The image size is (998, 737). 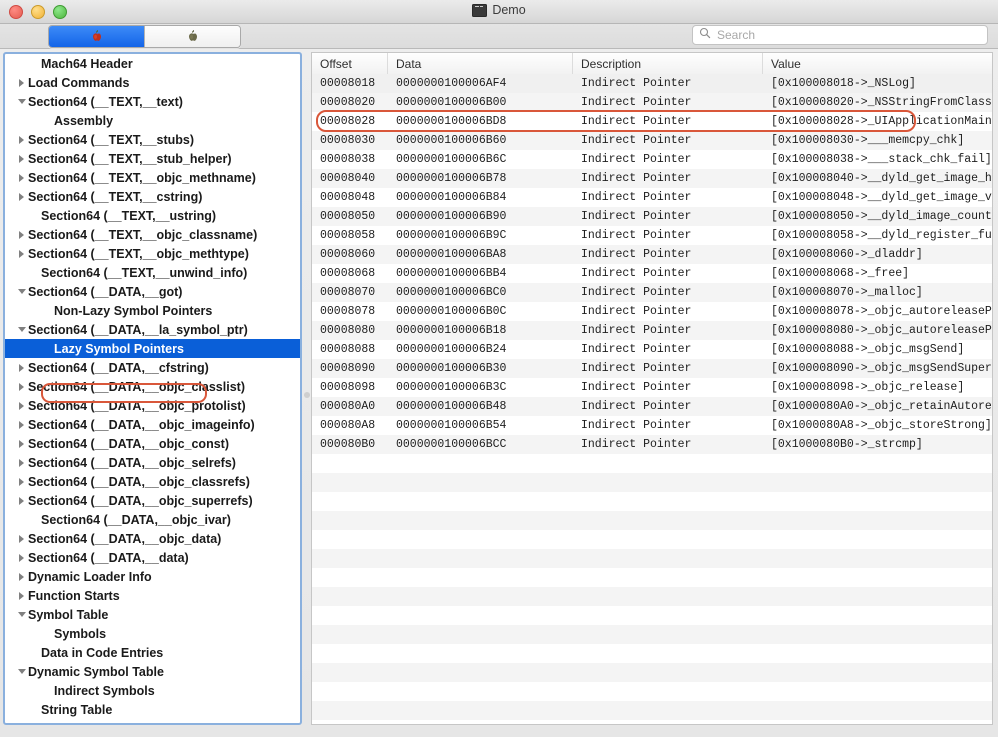 What do you see at coordinates (152, 481) in the screenshot?
I see `sidebar-item: Section64 (__DATA,__objc_classrefs)` at bounding box center [152, 481].